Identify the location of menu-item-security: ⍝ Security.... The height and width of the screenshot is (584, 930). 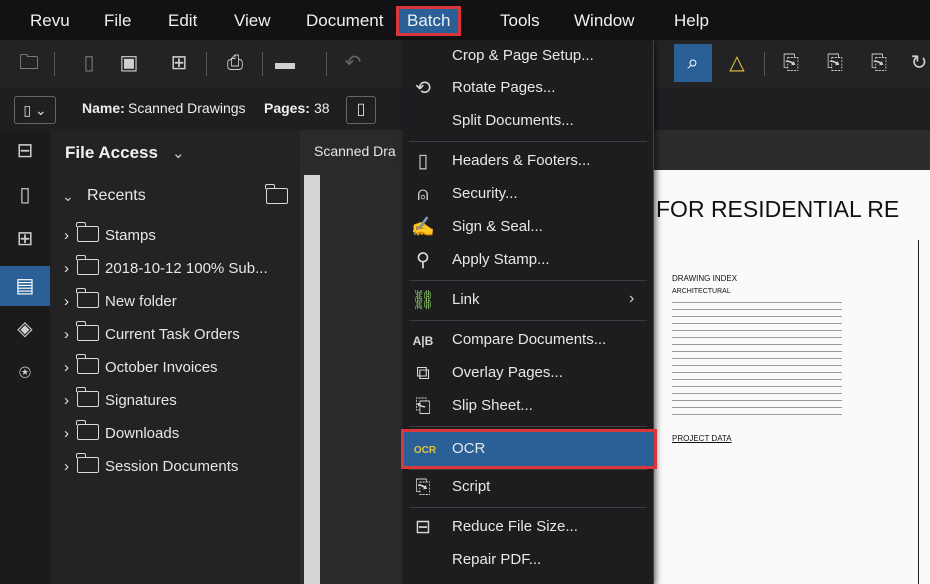
(528, 195).